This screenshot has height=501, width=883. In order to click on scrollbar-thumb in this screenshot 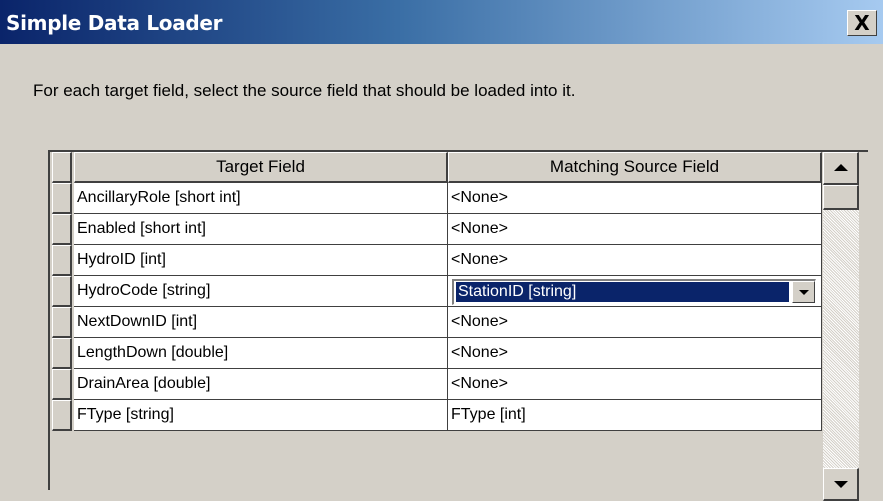, I will do `click(841, 197)`.